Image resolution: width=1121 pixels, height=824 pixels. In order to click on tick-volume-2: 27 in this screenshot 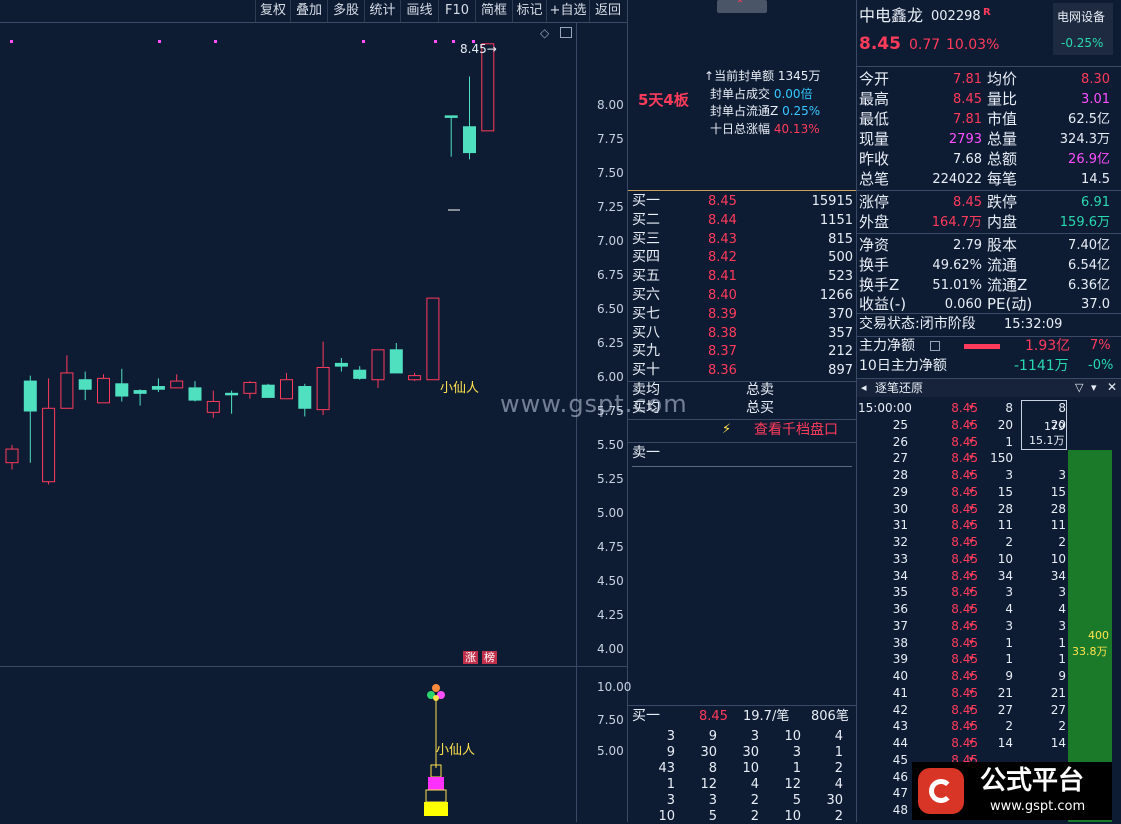, I will do `click(1058, 709)`.